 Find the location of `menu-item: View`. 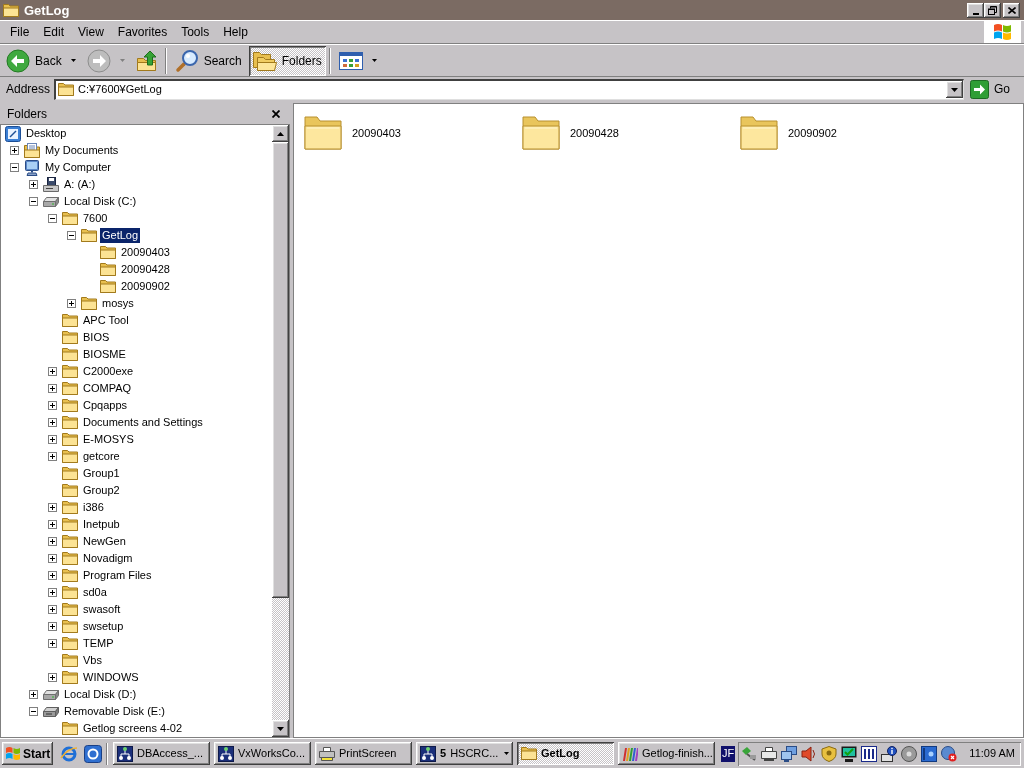

menu-item: View is located at coordinates (91, 32).